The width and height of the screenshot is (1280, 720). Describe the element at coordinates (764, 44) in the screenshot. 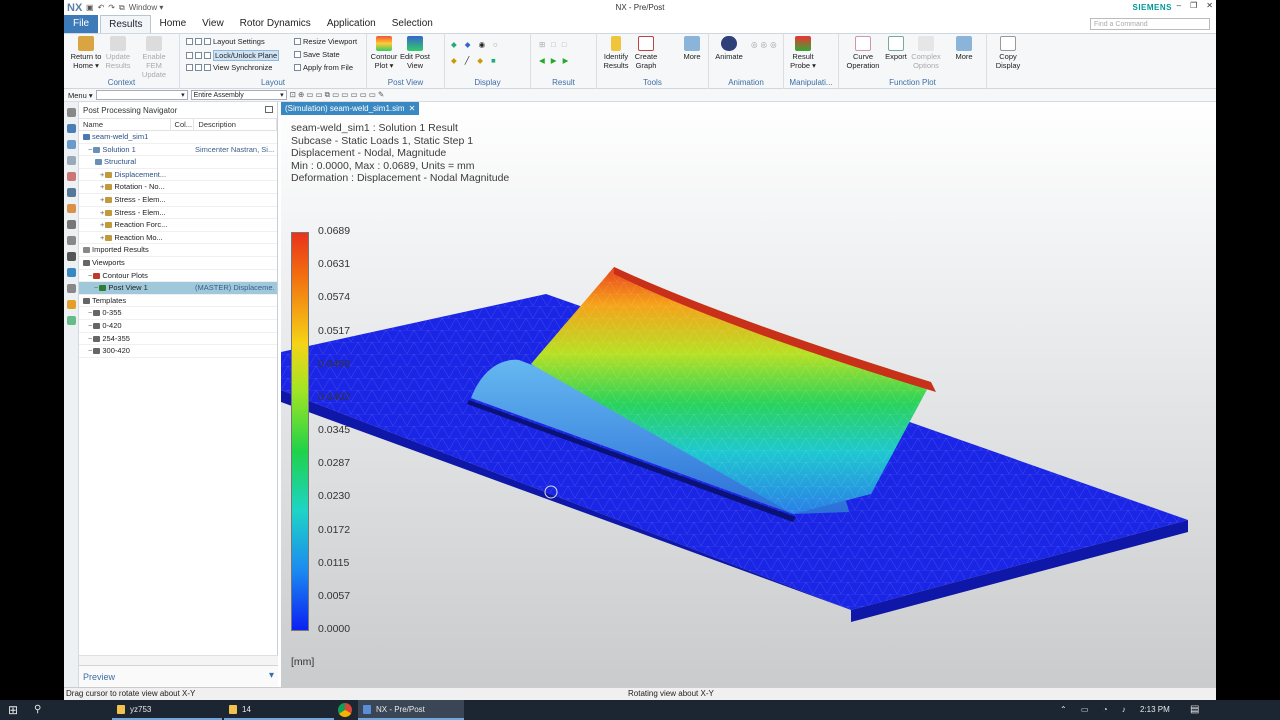

I see `step-icon: ◎` at that location.